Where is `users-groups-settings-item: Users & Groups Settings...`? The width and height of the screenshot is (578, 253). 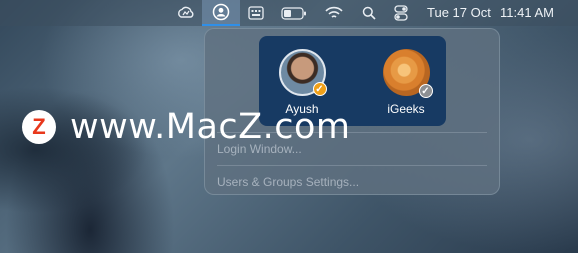 users-groups-settings-item: Users & Groups Settings... is located at coordinates (288, 182).